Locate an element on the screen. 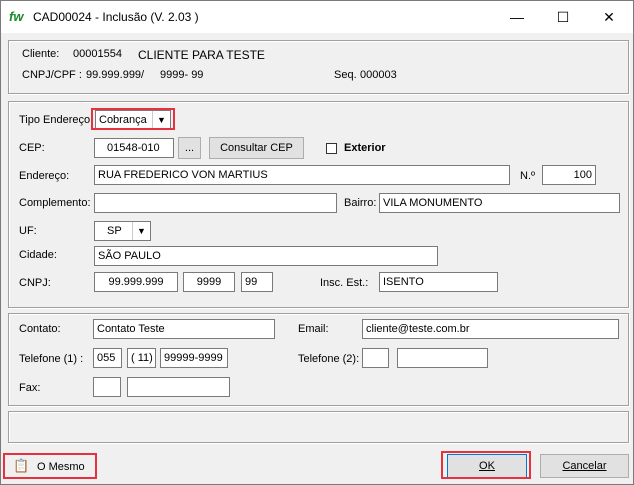  cnpj-part3-input: 99 is located at coordinates (257, 282).